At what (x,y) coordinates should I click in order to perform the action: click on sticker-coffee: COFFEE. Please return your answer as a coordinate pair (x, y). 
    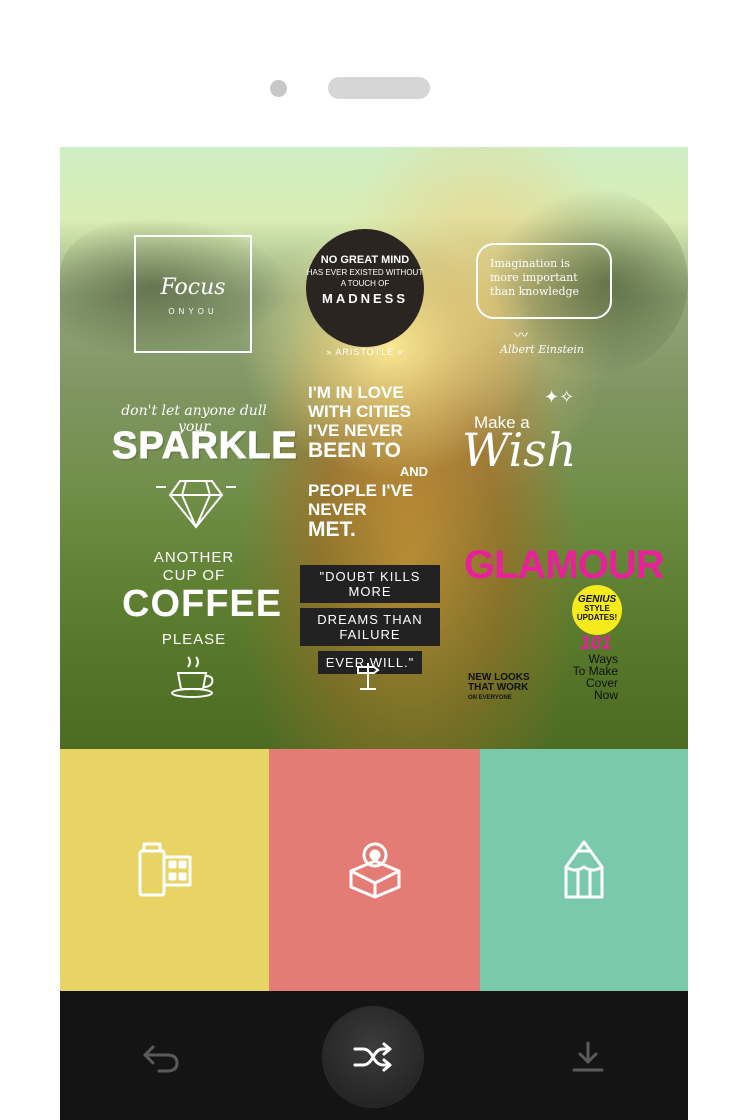
    Looking at the image, I should click on (201, 604).